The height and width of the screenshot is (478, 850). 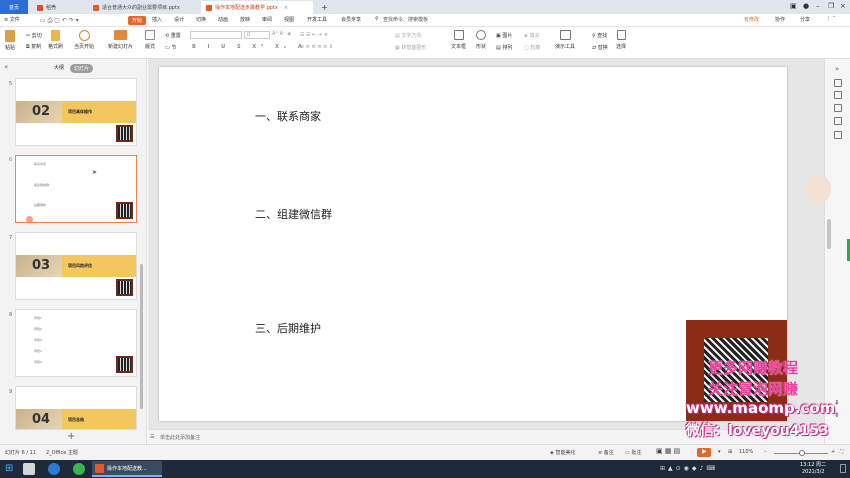 I want to click on menu-insert: 插入, so click(x=157, y=19).